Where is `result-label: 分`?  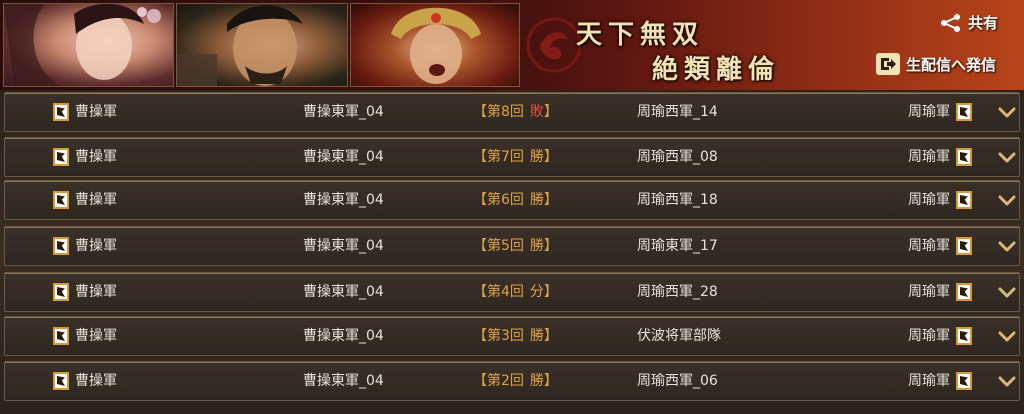 result-label: 分 is located at coordinates (536, 292).